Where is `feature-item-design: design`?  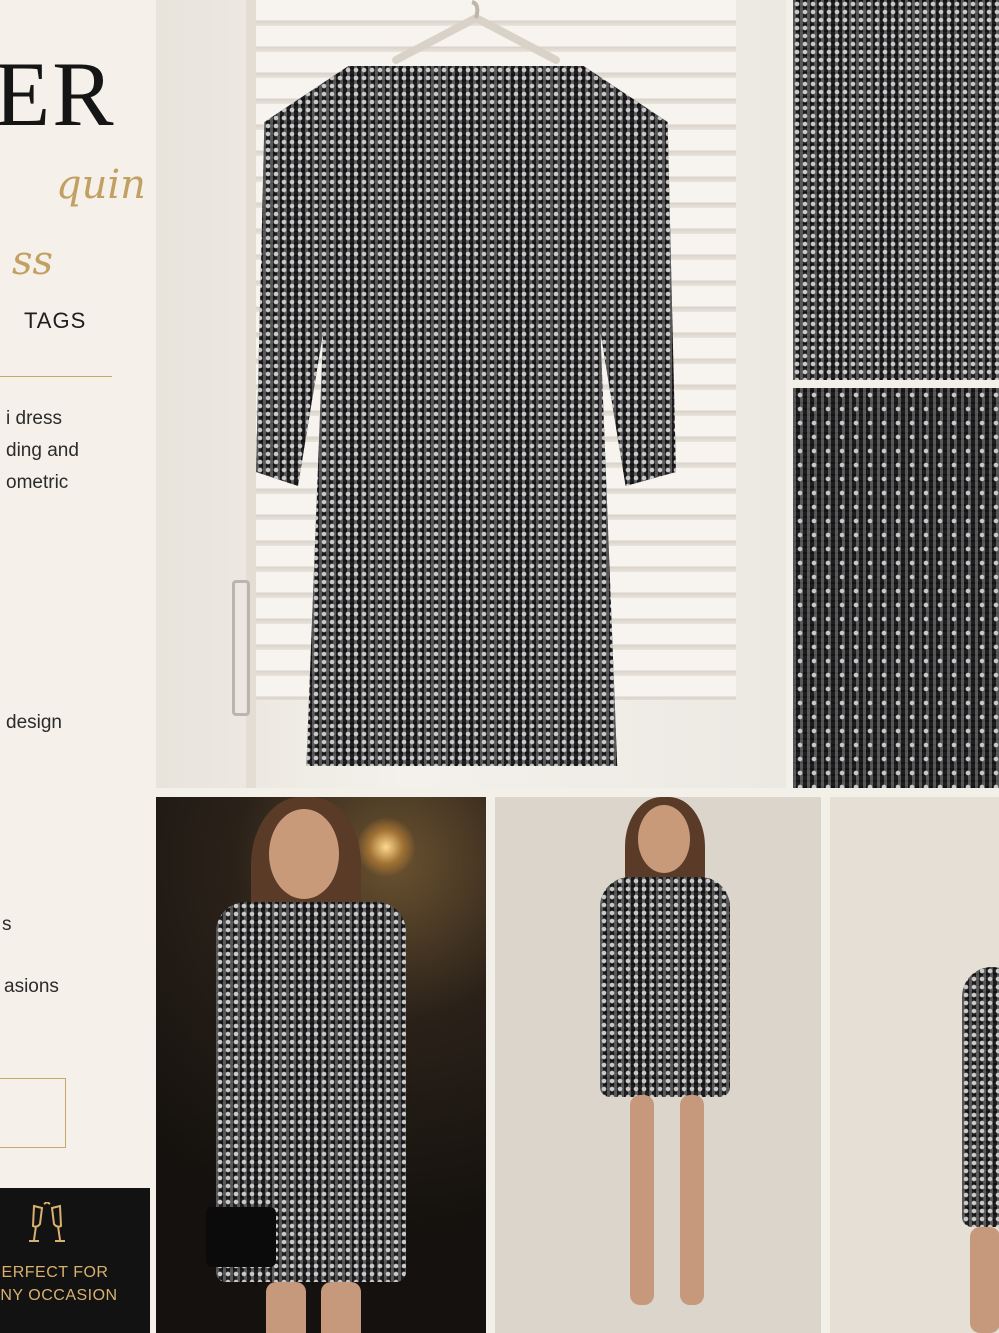
feature-item-design: design is located at coordinates (34, 722).